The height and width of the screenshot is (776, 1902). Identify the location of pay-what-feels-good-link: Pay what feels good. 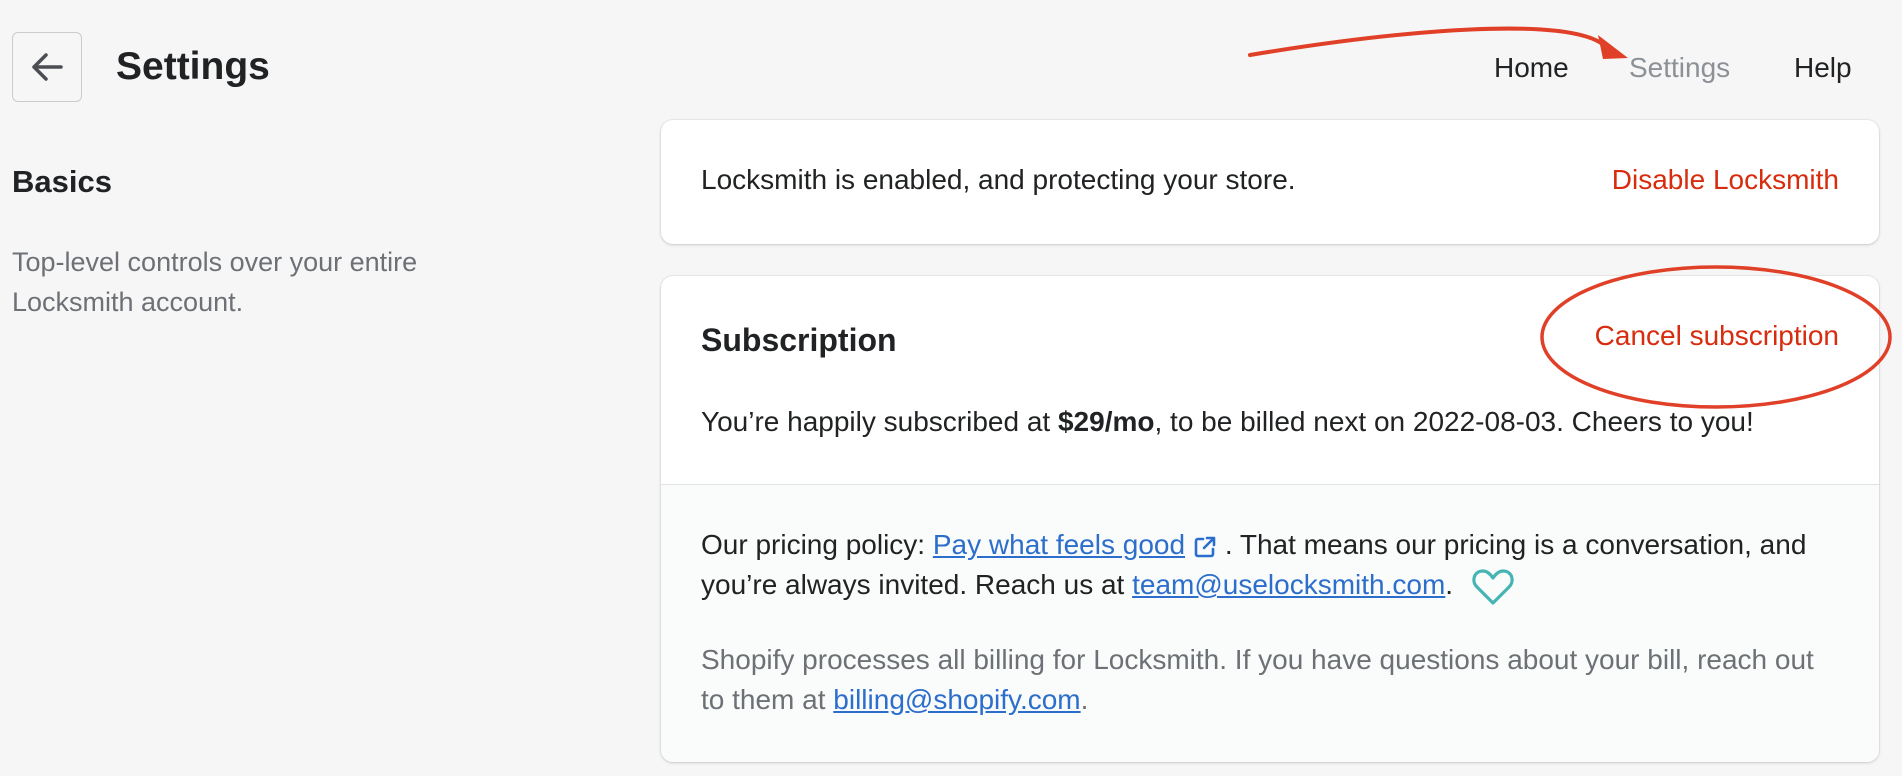
(1059, 544).